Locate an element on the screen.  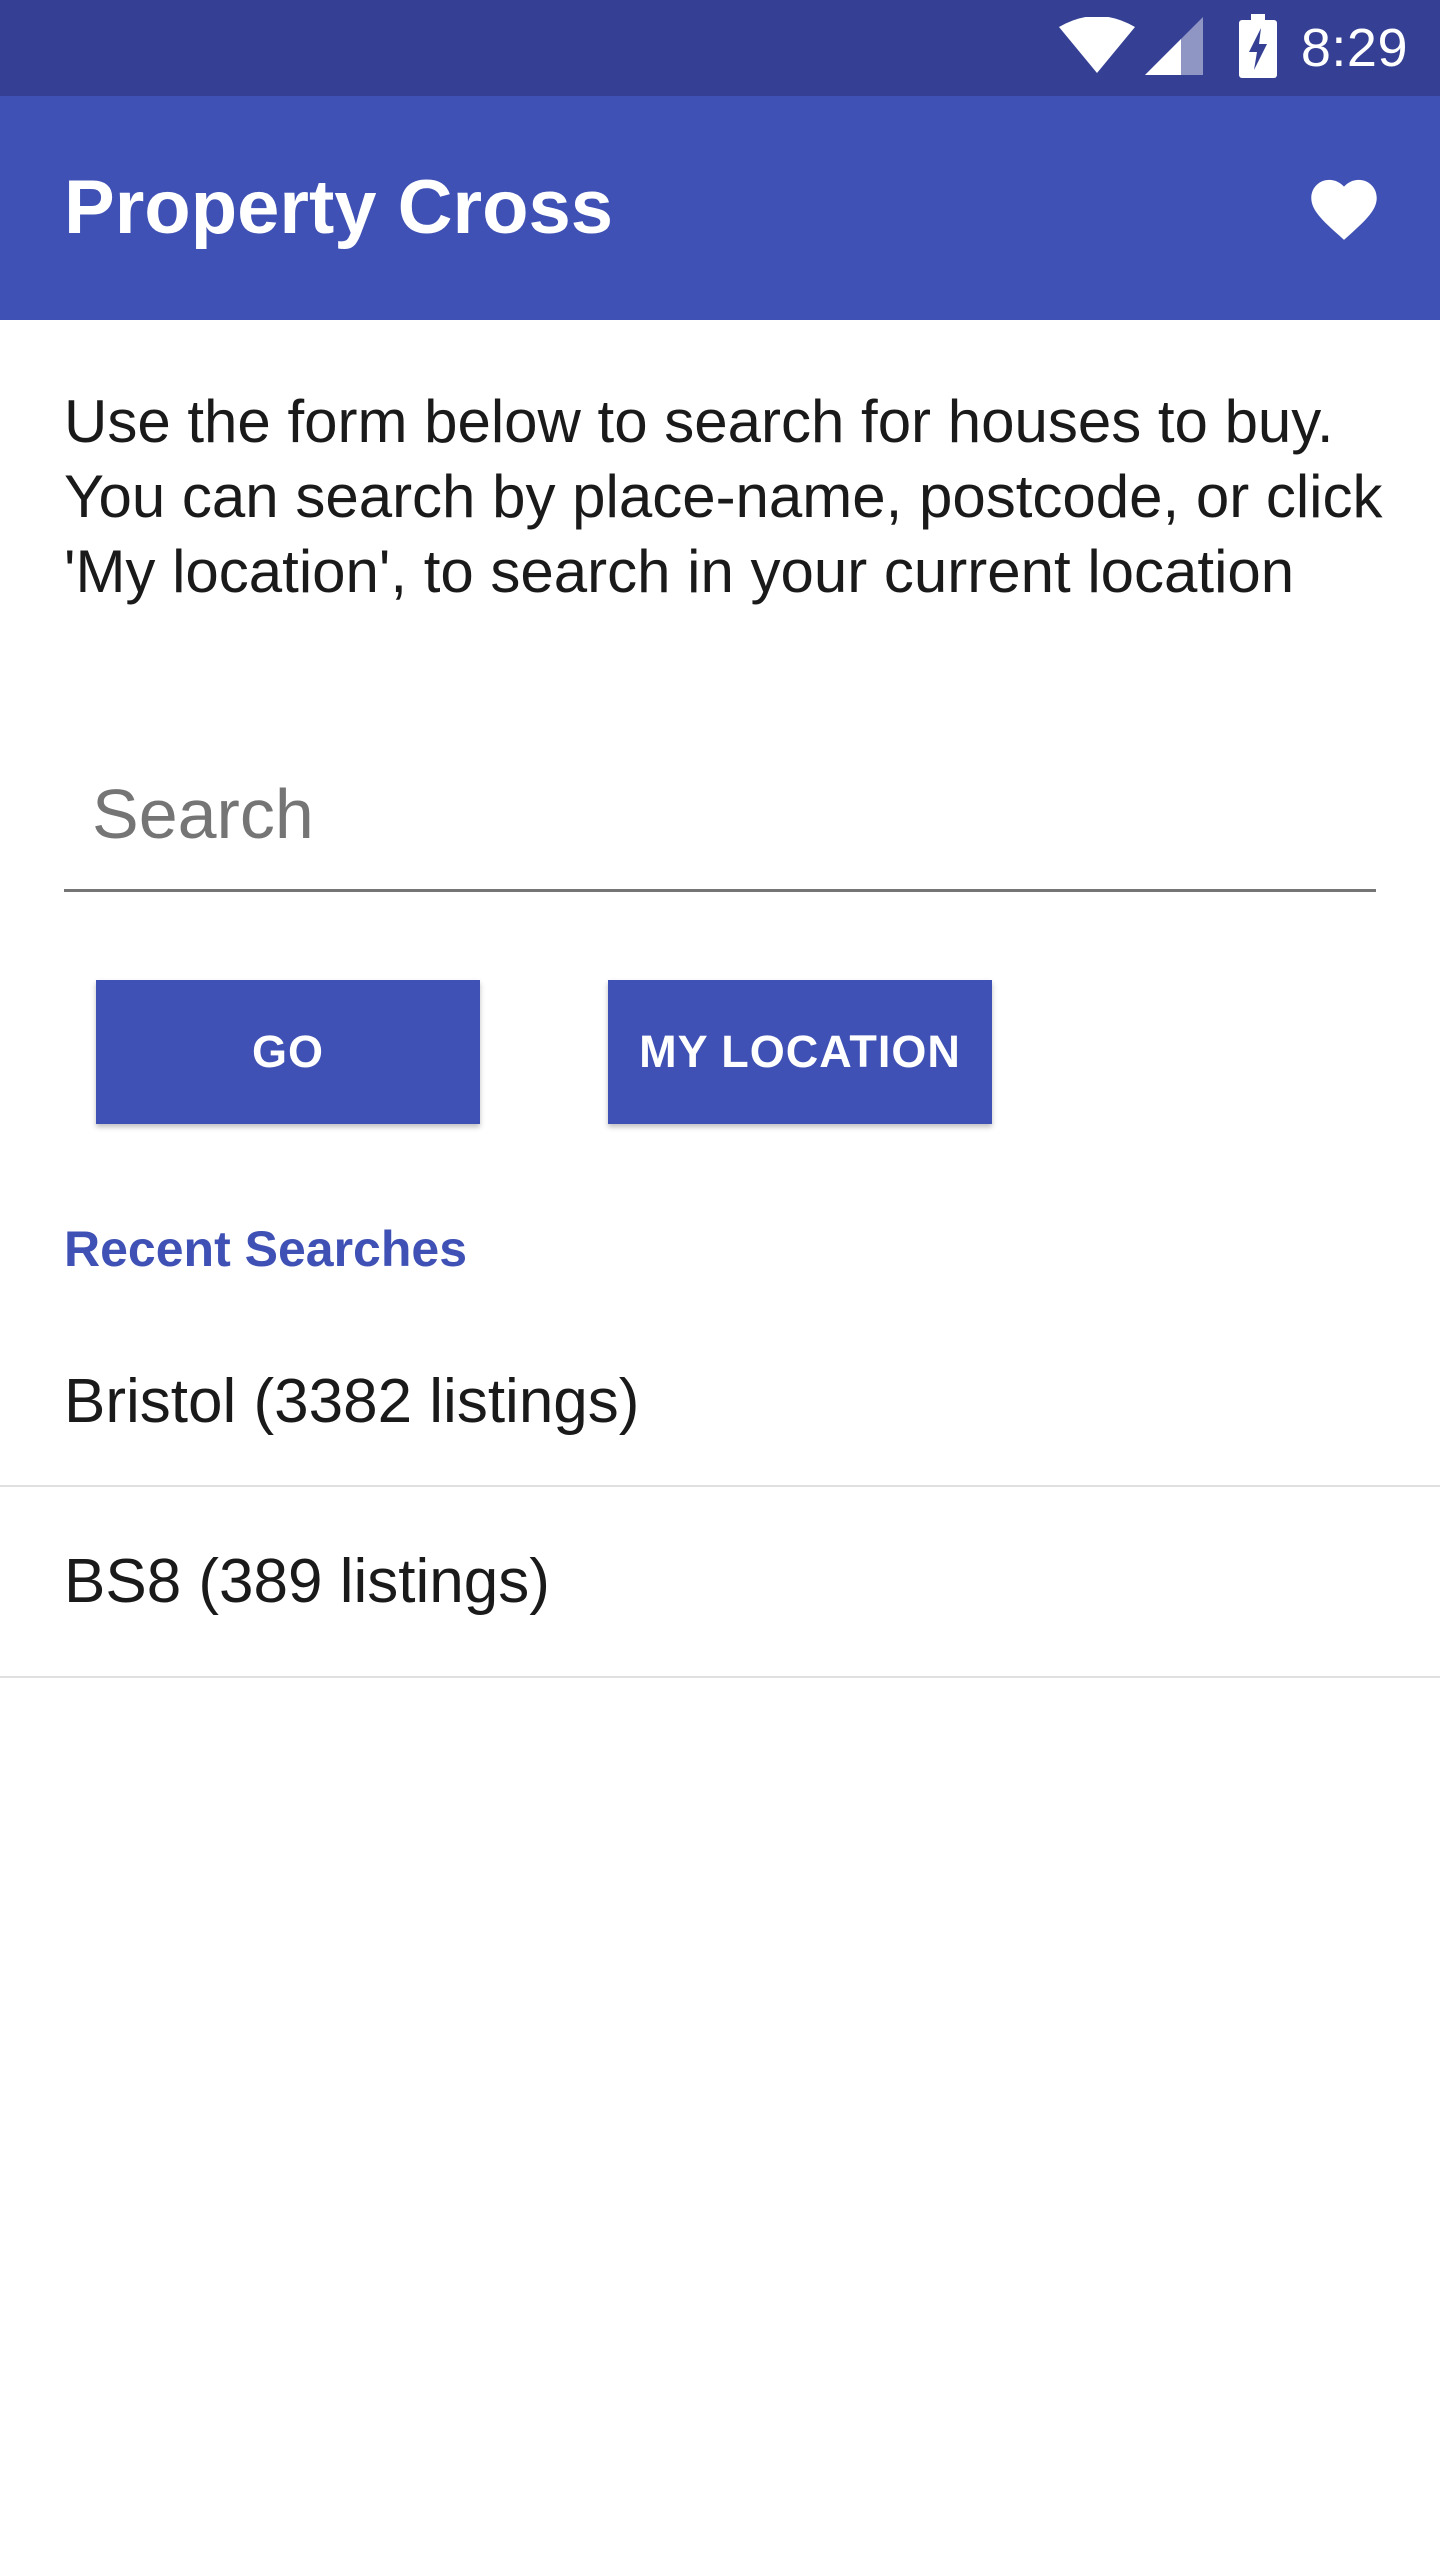
search-field is located at coordinates (720, 816).